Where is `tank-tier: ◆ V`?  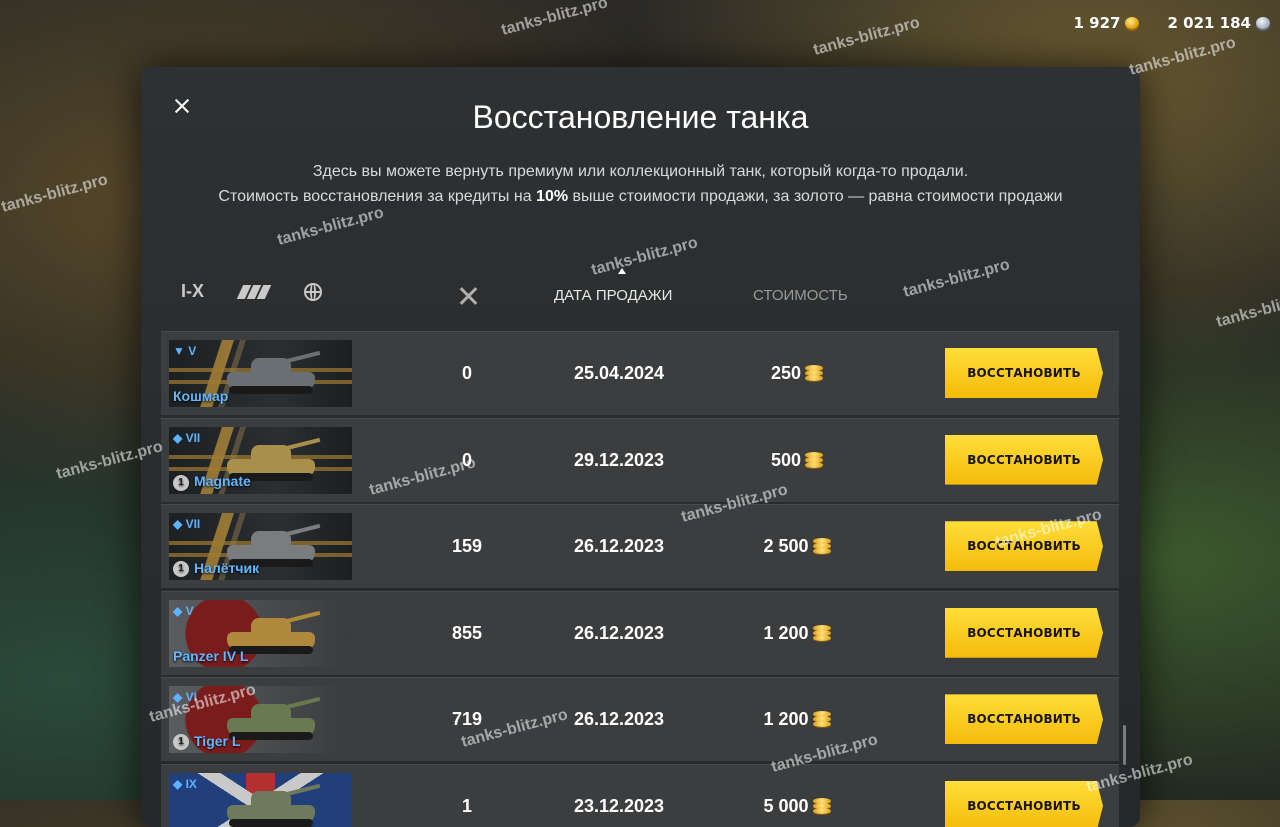
tank-tier: ◆ V is located at coordinates (183, 610).